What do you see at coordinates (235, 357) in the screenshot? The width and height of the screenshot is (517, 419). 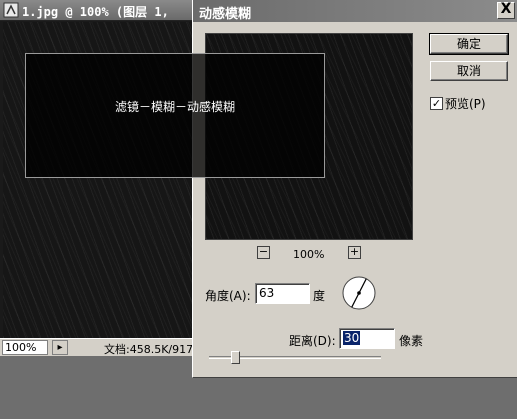 I see `distance-slider-thumb` at bounding box center [235, 357].